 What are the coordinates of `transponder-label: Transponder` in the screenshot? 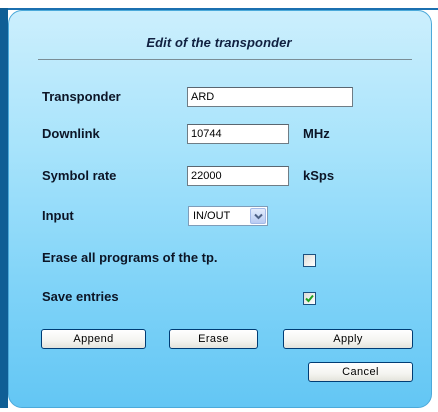 It's located at (81, 96).